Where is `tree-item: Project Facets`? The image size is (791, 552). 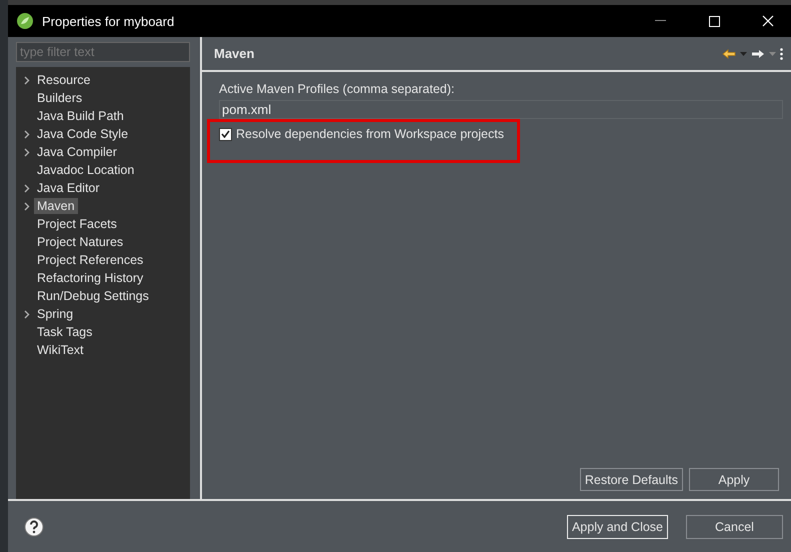
tree-item: Project Facets is located at coordinates (77, 224).